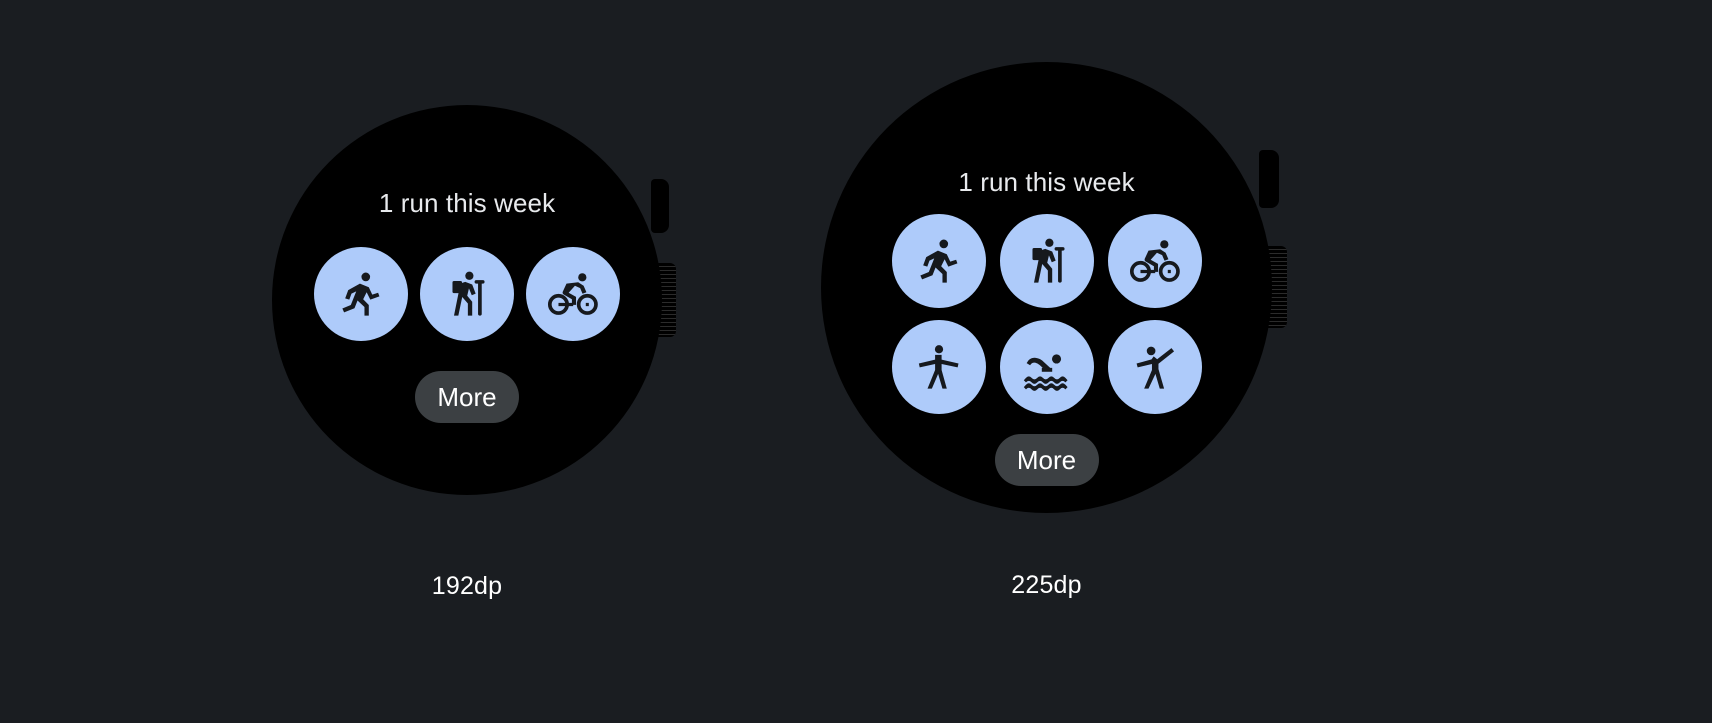 Image resolution: width=1712 pixels, height=723 pixels. I want to click on dancing-icon, so click(1155, 367).